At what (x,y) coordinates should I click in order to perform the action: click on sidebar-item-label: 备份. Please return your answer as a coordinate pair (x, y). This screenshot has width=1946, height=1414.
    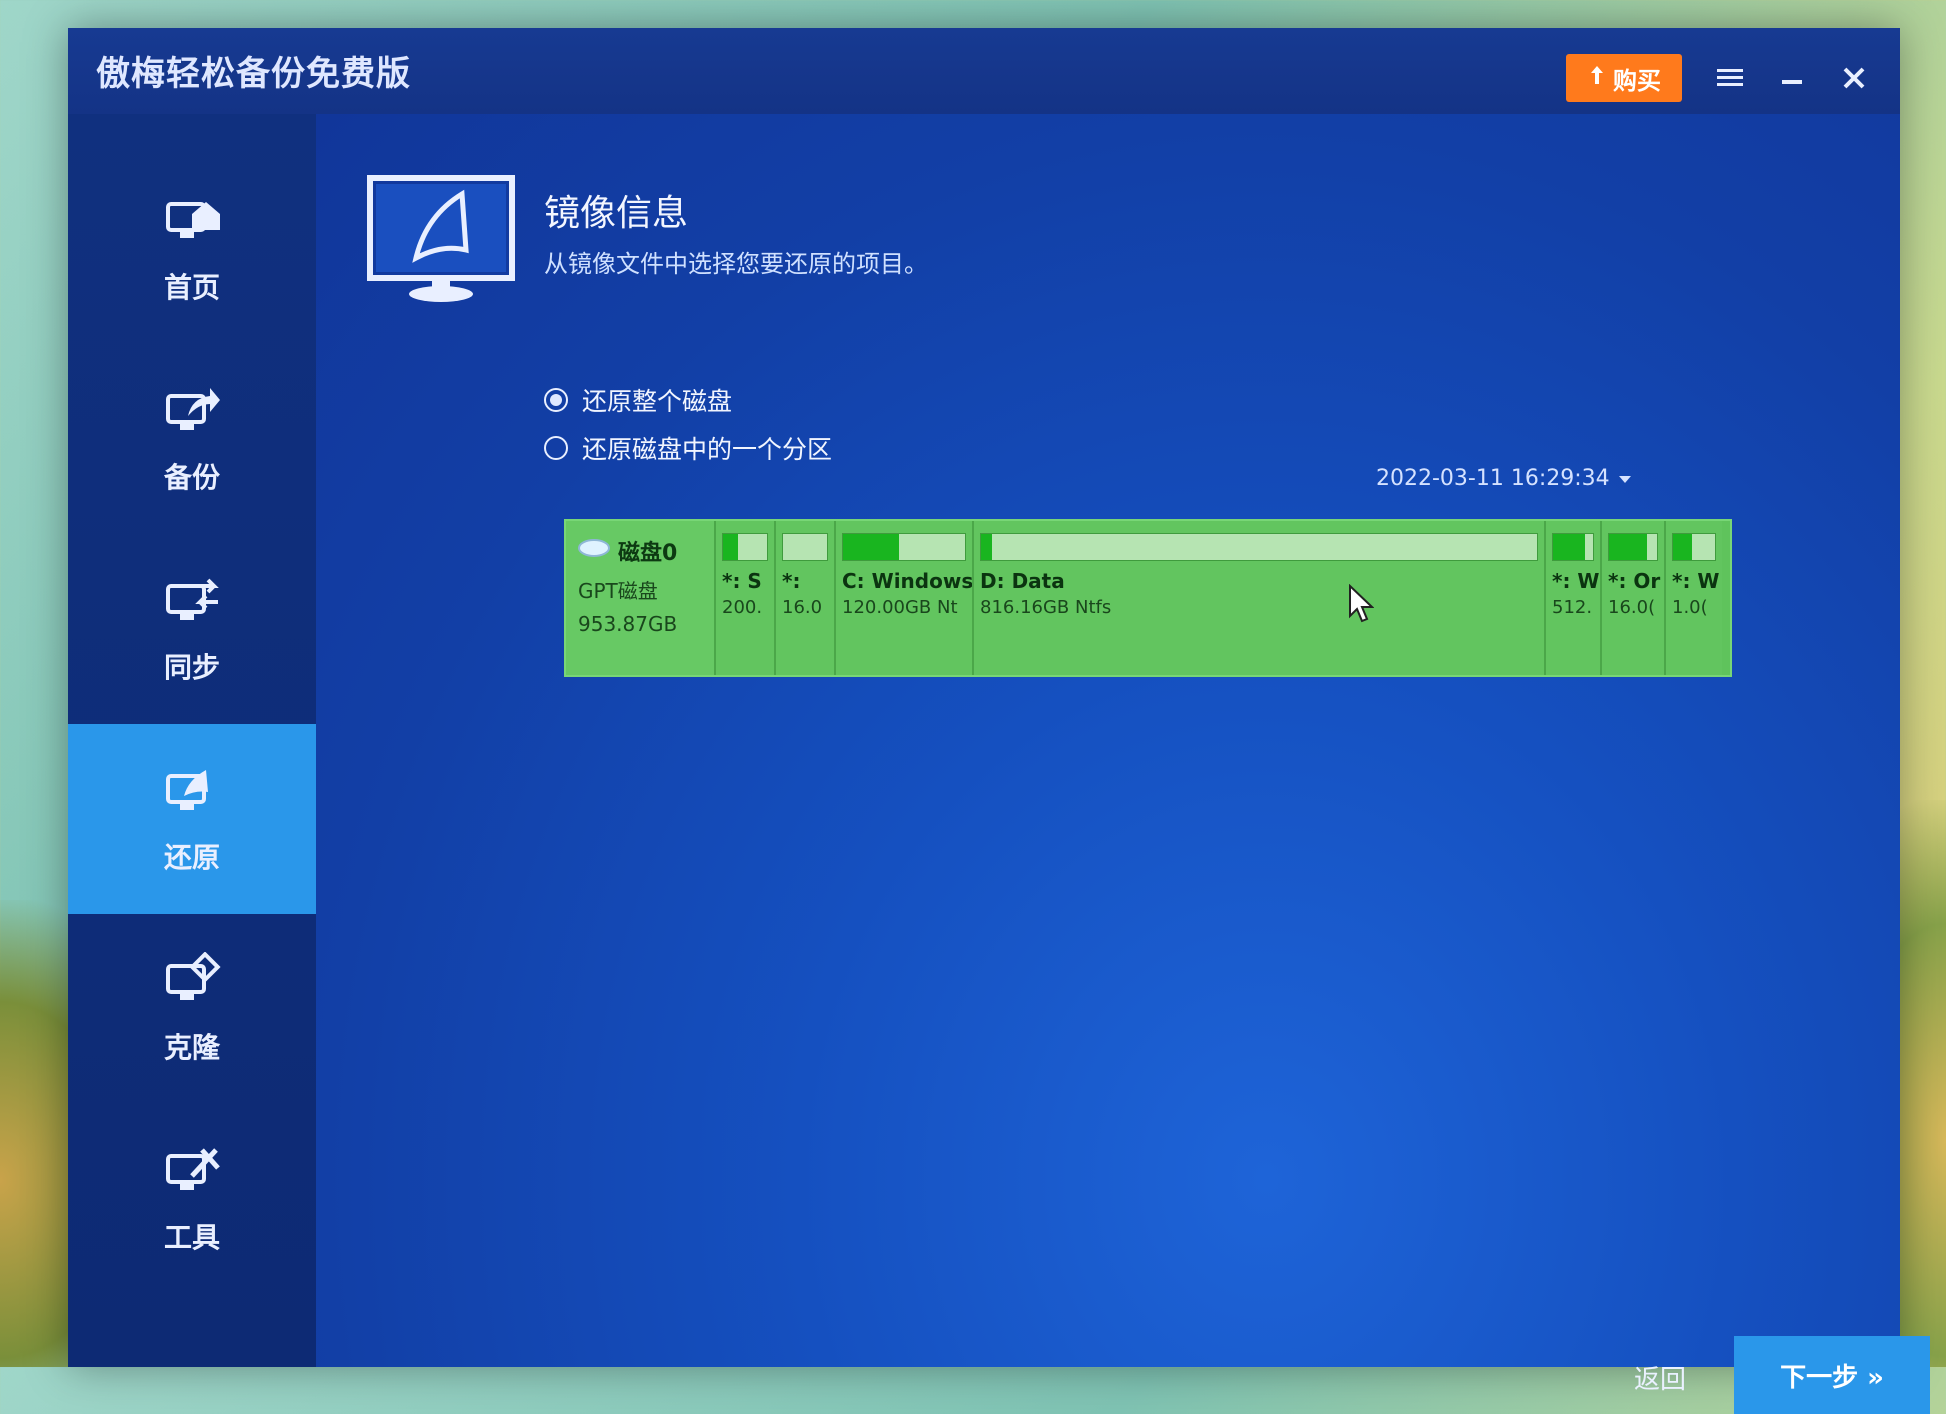
    Looking at the image, I should click on (191, 477).